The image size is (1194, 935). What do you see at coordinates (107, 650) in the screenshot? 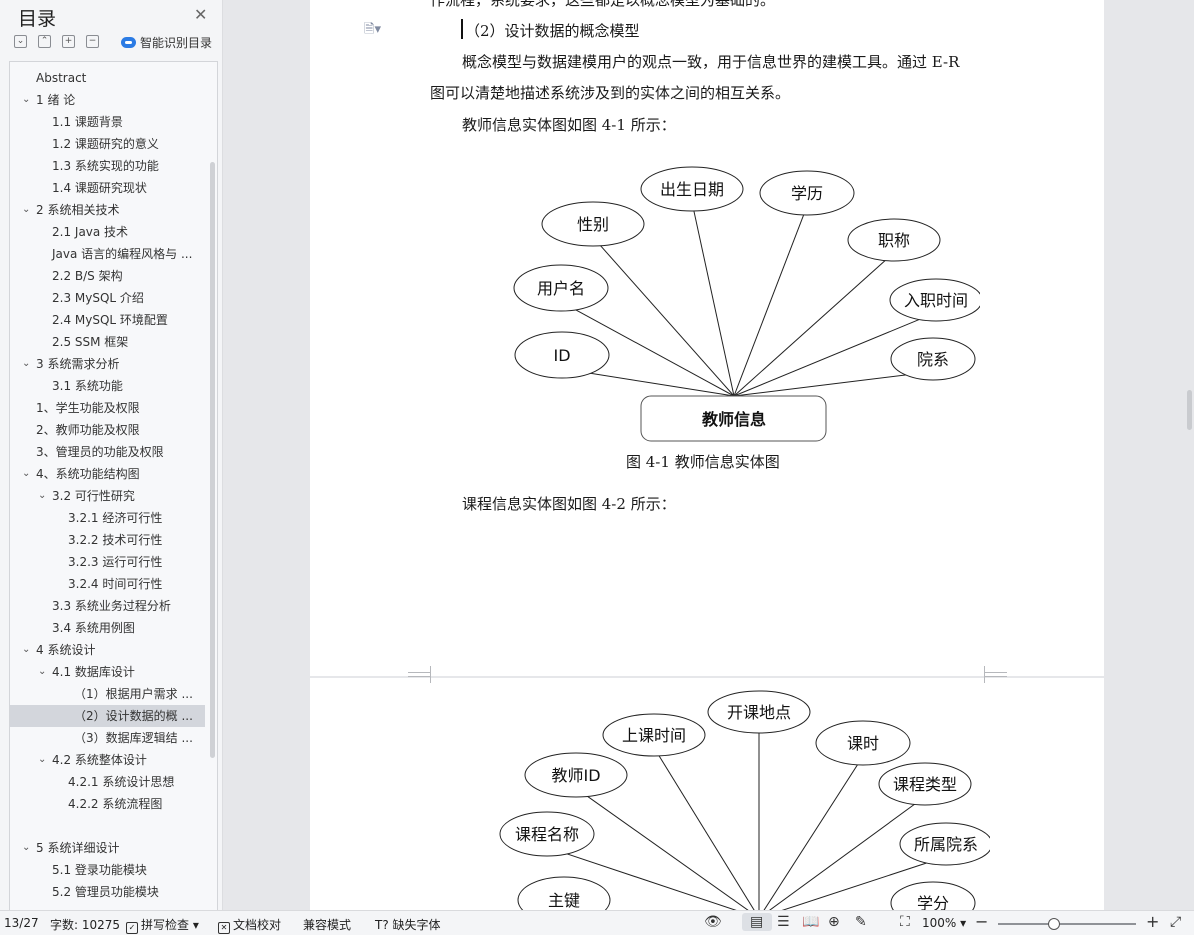
I see `toc-item: ⌄ 4 系统设计` at bounding box center [107, 650].